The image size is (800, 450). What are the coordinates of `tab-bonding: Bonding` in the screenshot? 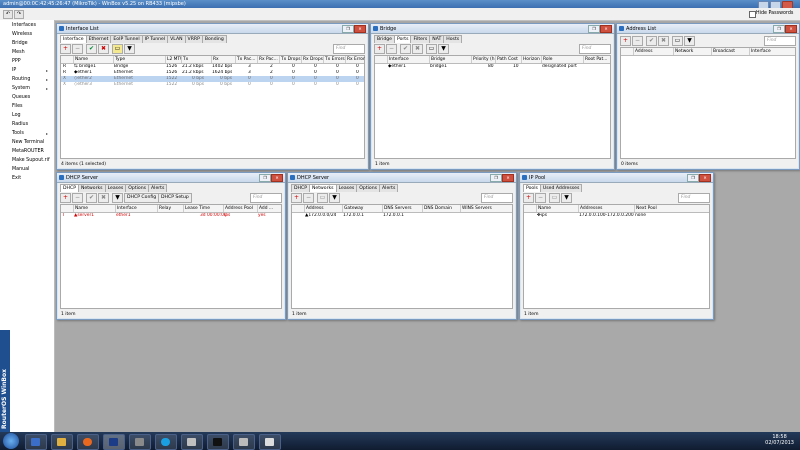 It's located at (214, 39).